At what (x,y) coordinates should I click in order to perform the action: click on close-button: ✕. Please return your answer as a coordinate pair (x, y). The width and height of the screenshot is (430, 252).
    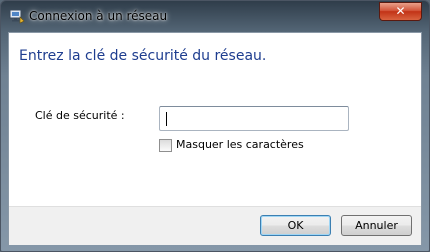
    Looking at the image, I should click on (400, 11).